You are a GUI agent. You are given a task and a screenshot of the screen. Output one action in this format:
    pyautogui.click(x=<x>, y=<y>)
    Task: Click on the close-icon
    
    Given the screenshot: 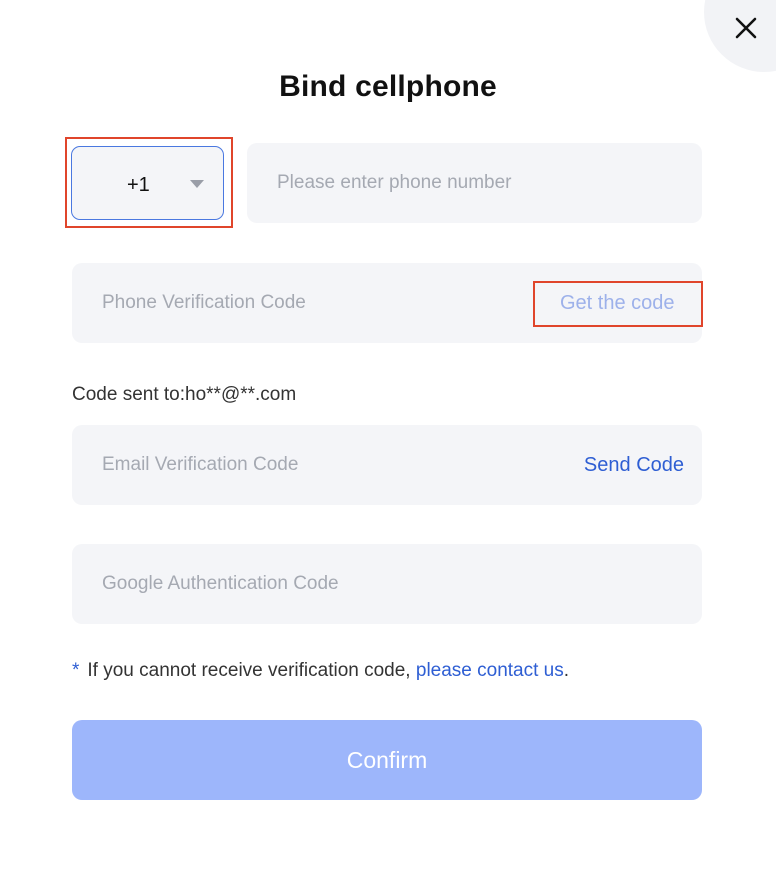 What is the action you would take?
    pyautogui.click(x=746, y=28)
    